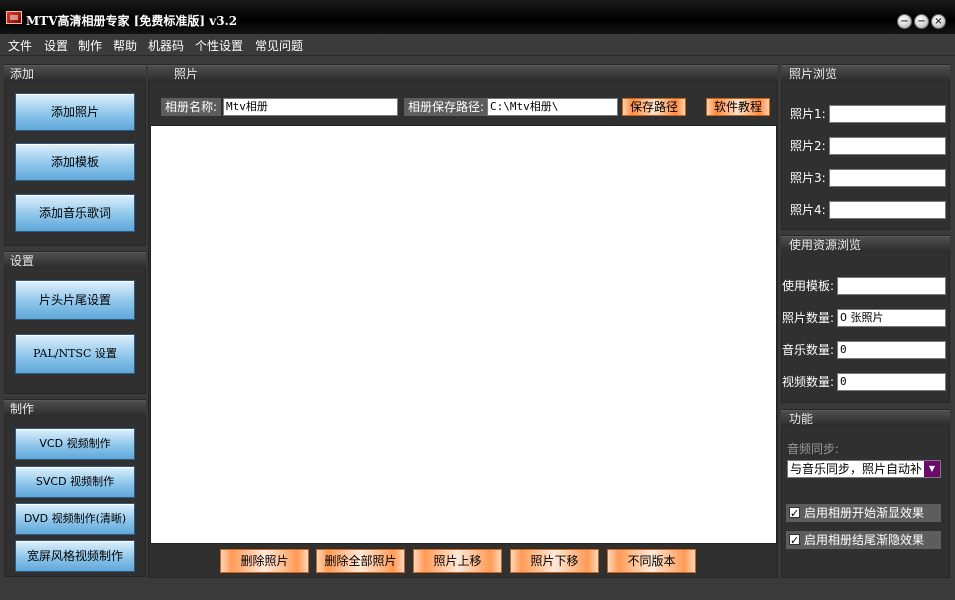  I want to click on dropdown-arrow-icon: ▼, so click(932, 469).